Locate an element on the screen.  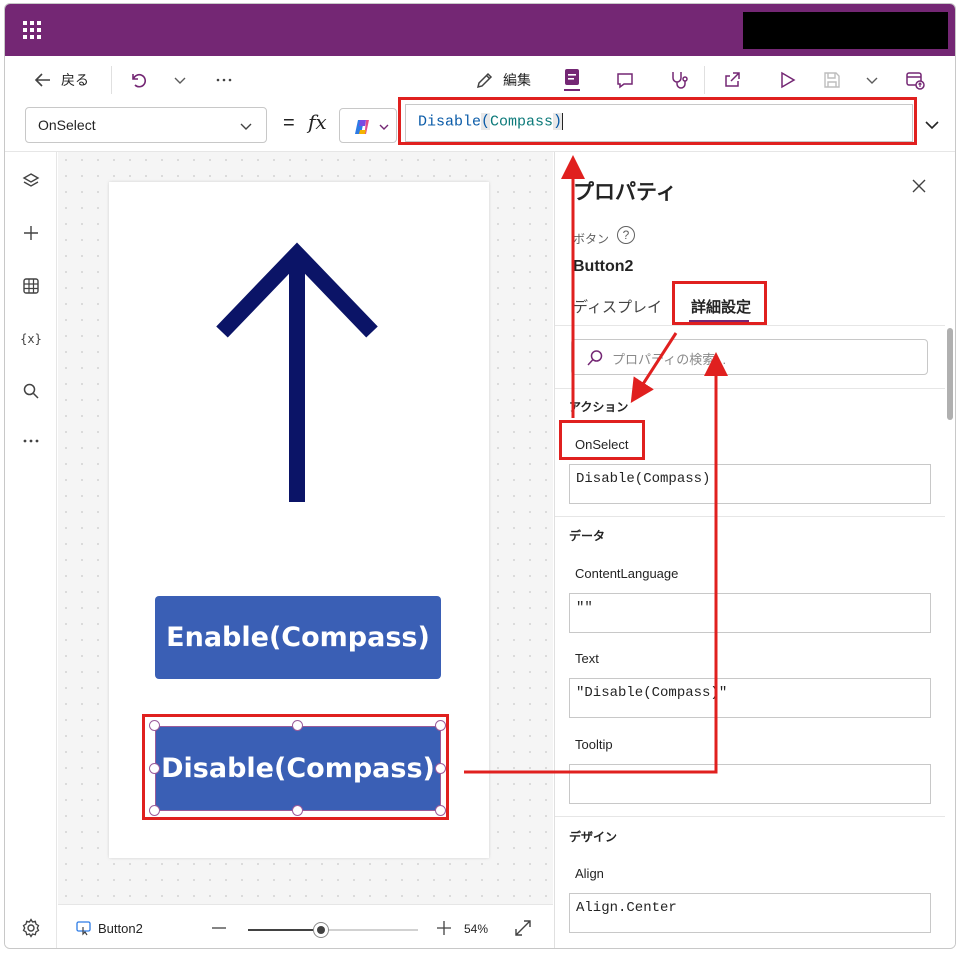
fit-to-window-button is located at coordinates (524, 929).